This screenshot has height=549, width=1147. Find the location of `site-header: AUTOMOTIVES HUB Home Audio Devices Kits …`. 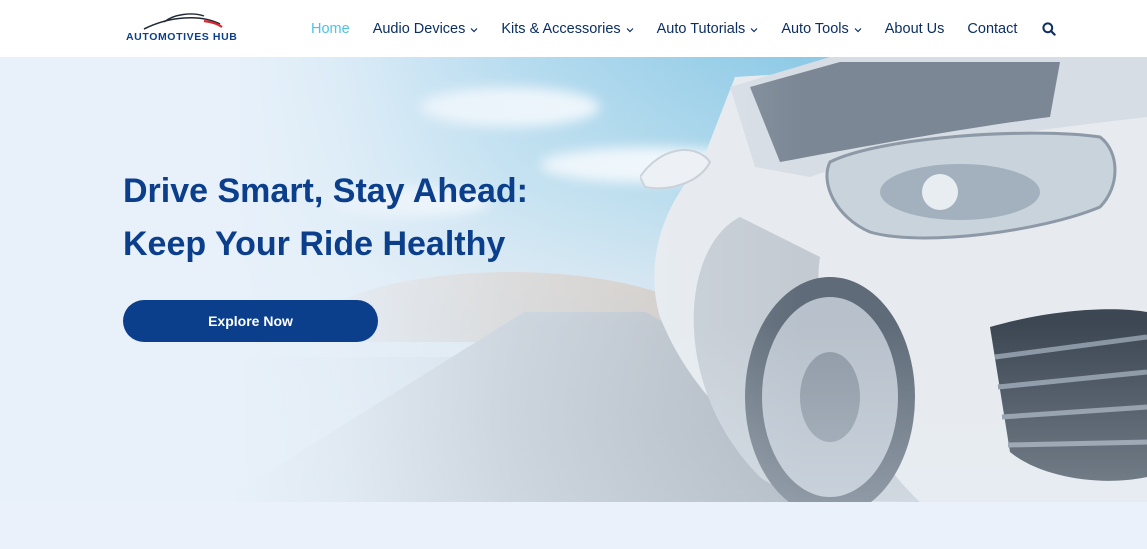

site-header: AUTOMOTIVES HUB Home Audio Devices Kits … is located at coordinates (573, 28).